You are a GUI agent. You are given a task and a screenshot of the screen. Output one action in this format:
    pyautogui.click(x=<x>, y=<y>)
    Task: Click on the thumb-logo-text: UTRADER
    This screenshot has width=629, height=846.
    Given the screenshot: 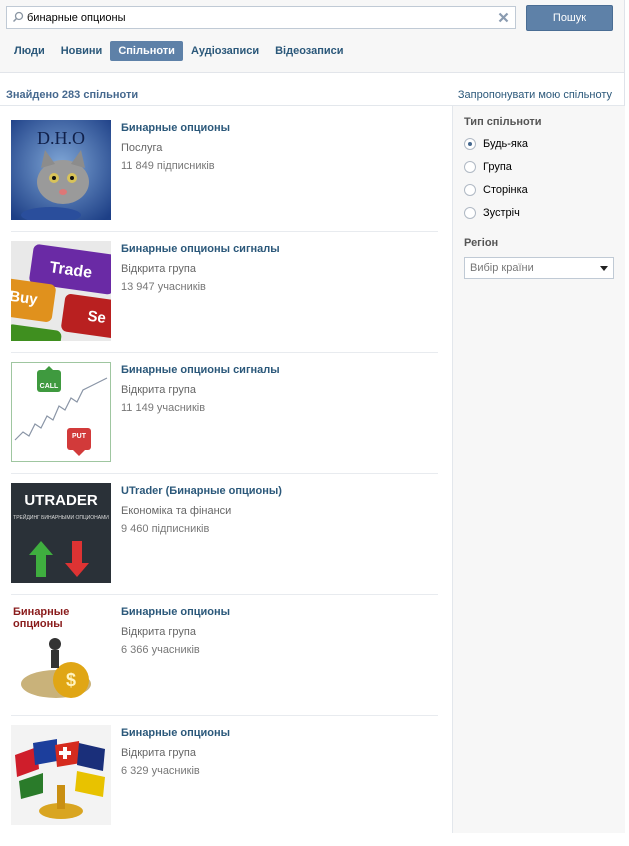 What is the action you would take?
    pyautogui.click(x=60, y=500)
    